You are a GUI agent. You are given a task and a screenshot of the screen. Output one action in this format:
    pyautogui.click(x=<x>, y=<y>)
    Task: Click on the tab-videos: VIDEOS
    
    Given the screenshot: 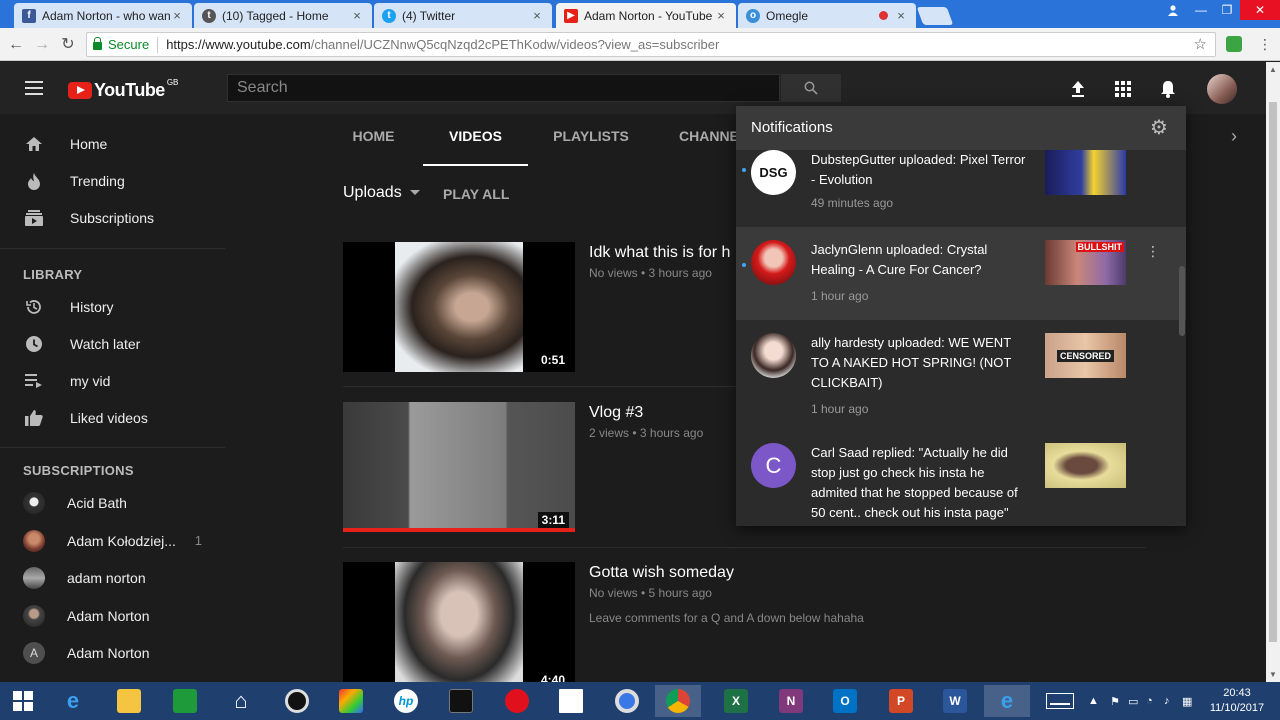 What is the action you would take?
    pyautogui.click(x=475, y=140)
    